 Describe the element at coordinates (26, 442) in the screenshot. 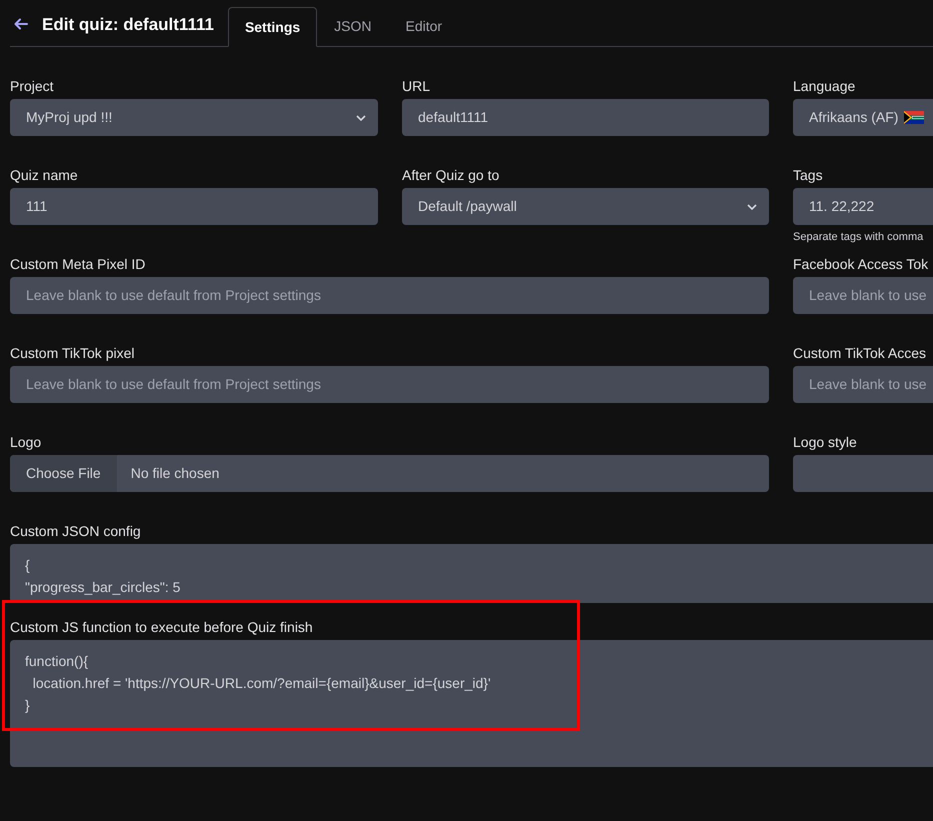

I see `field-label: Logo` at that location.